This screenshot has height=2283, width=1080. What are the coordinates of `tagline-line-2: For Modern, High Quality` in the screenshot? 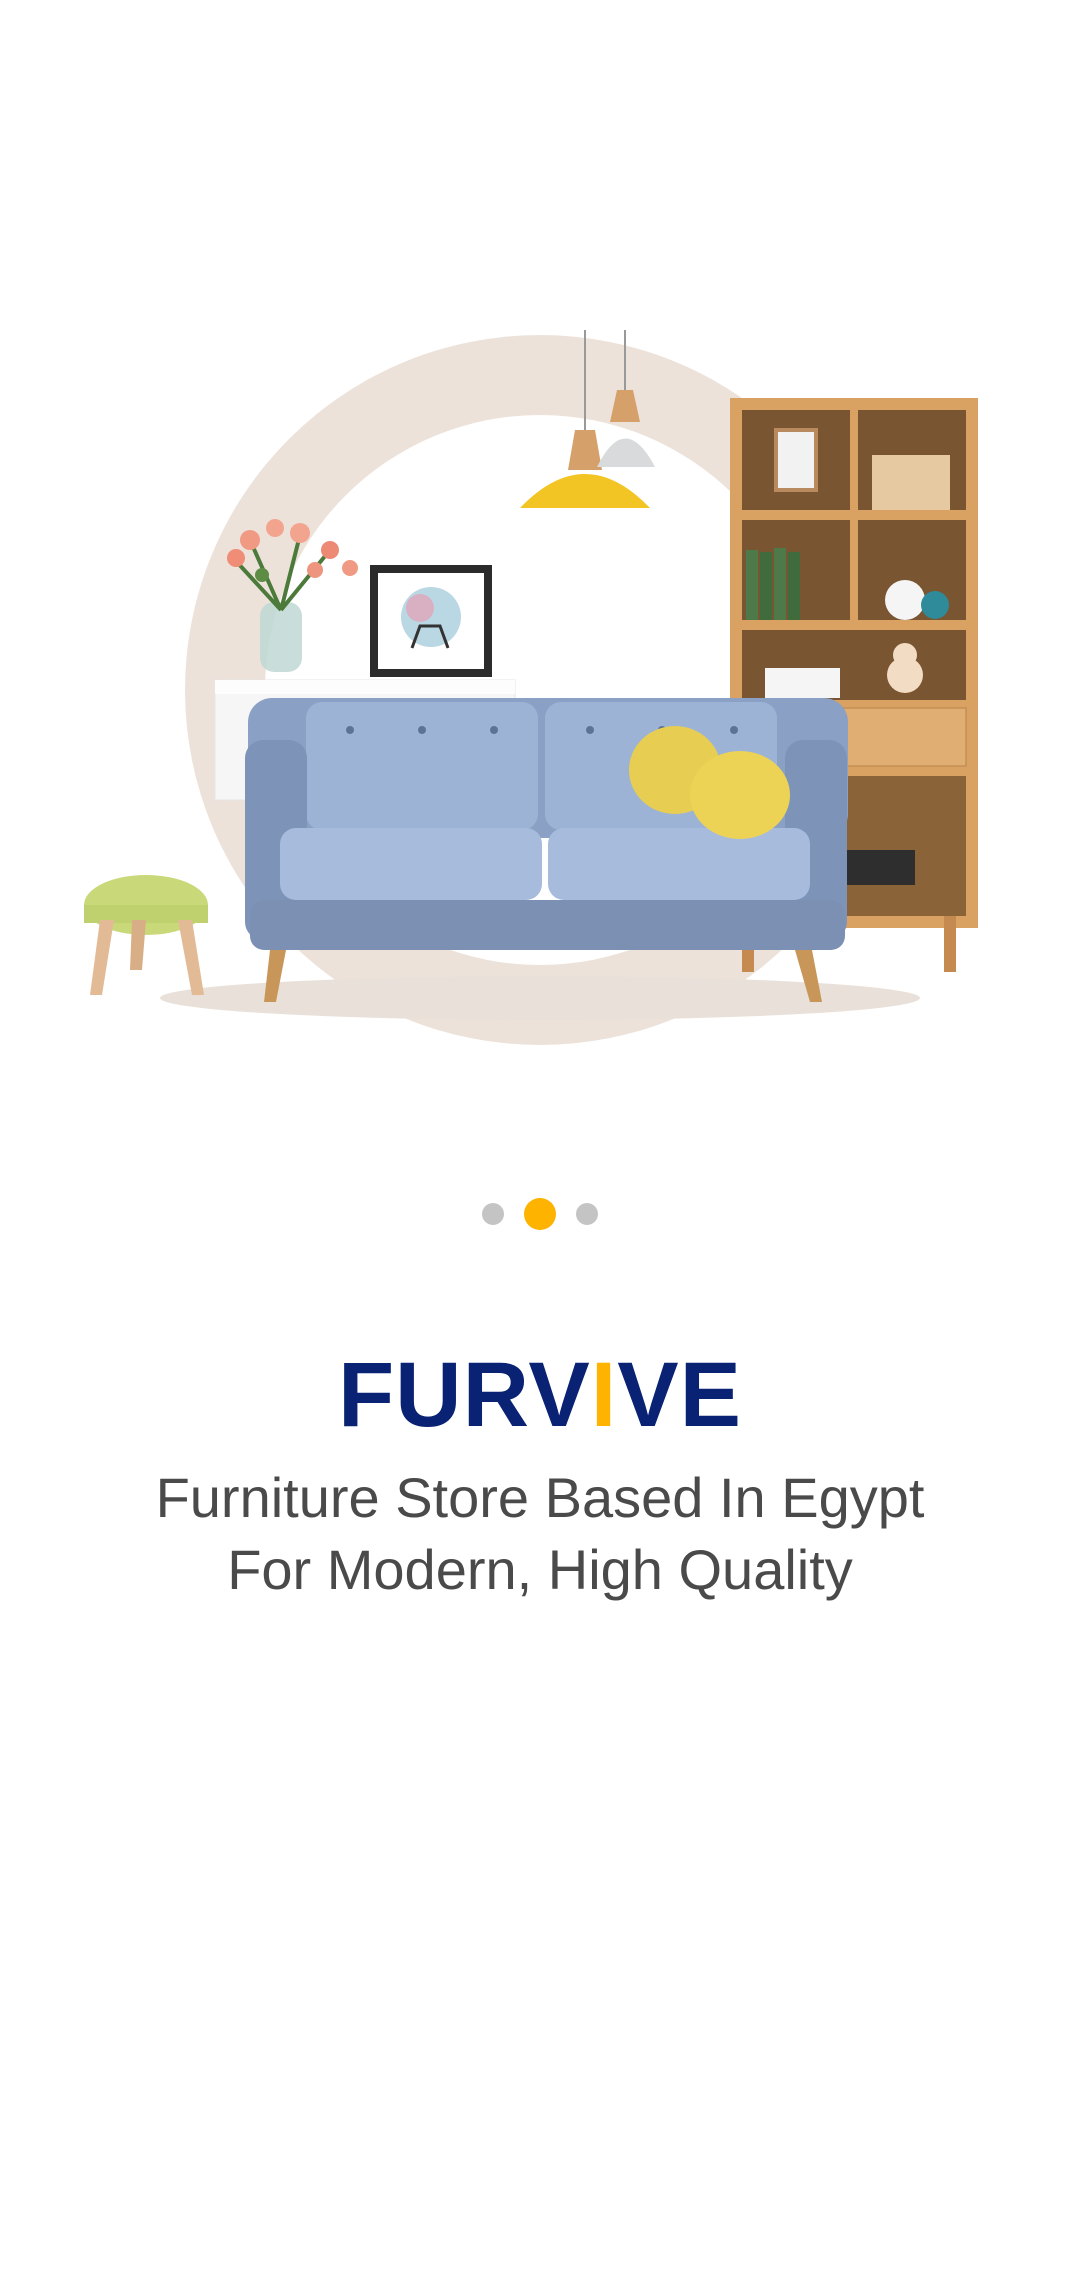 It's located at (540, 1569).